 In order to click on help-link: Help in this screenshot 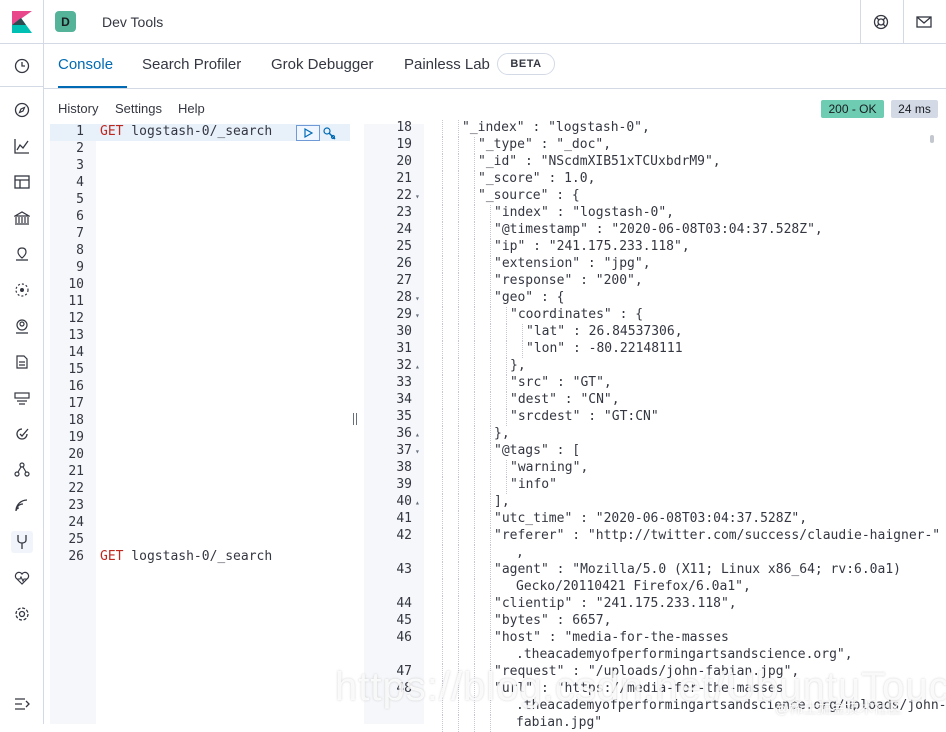, I will do `click(191, 108)`.